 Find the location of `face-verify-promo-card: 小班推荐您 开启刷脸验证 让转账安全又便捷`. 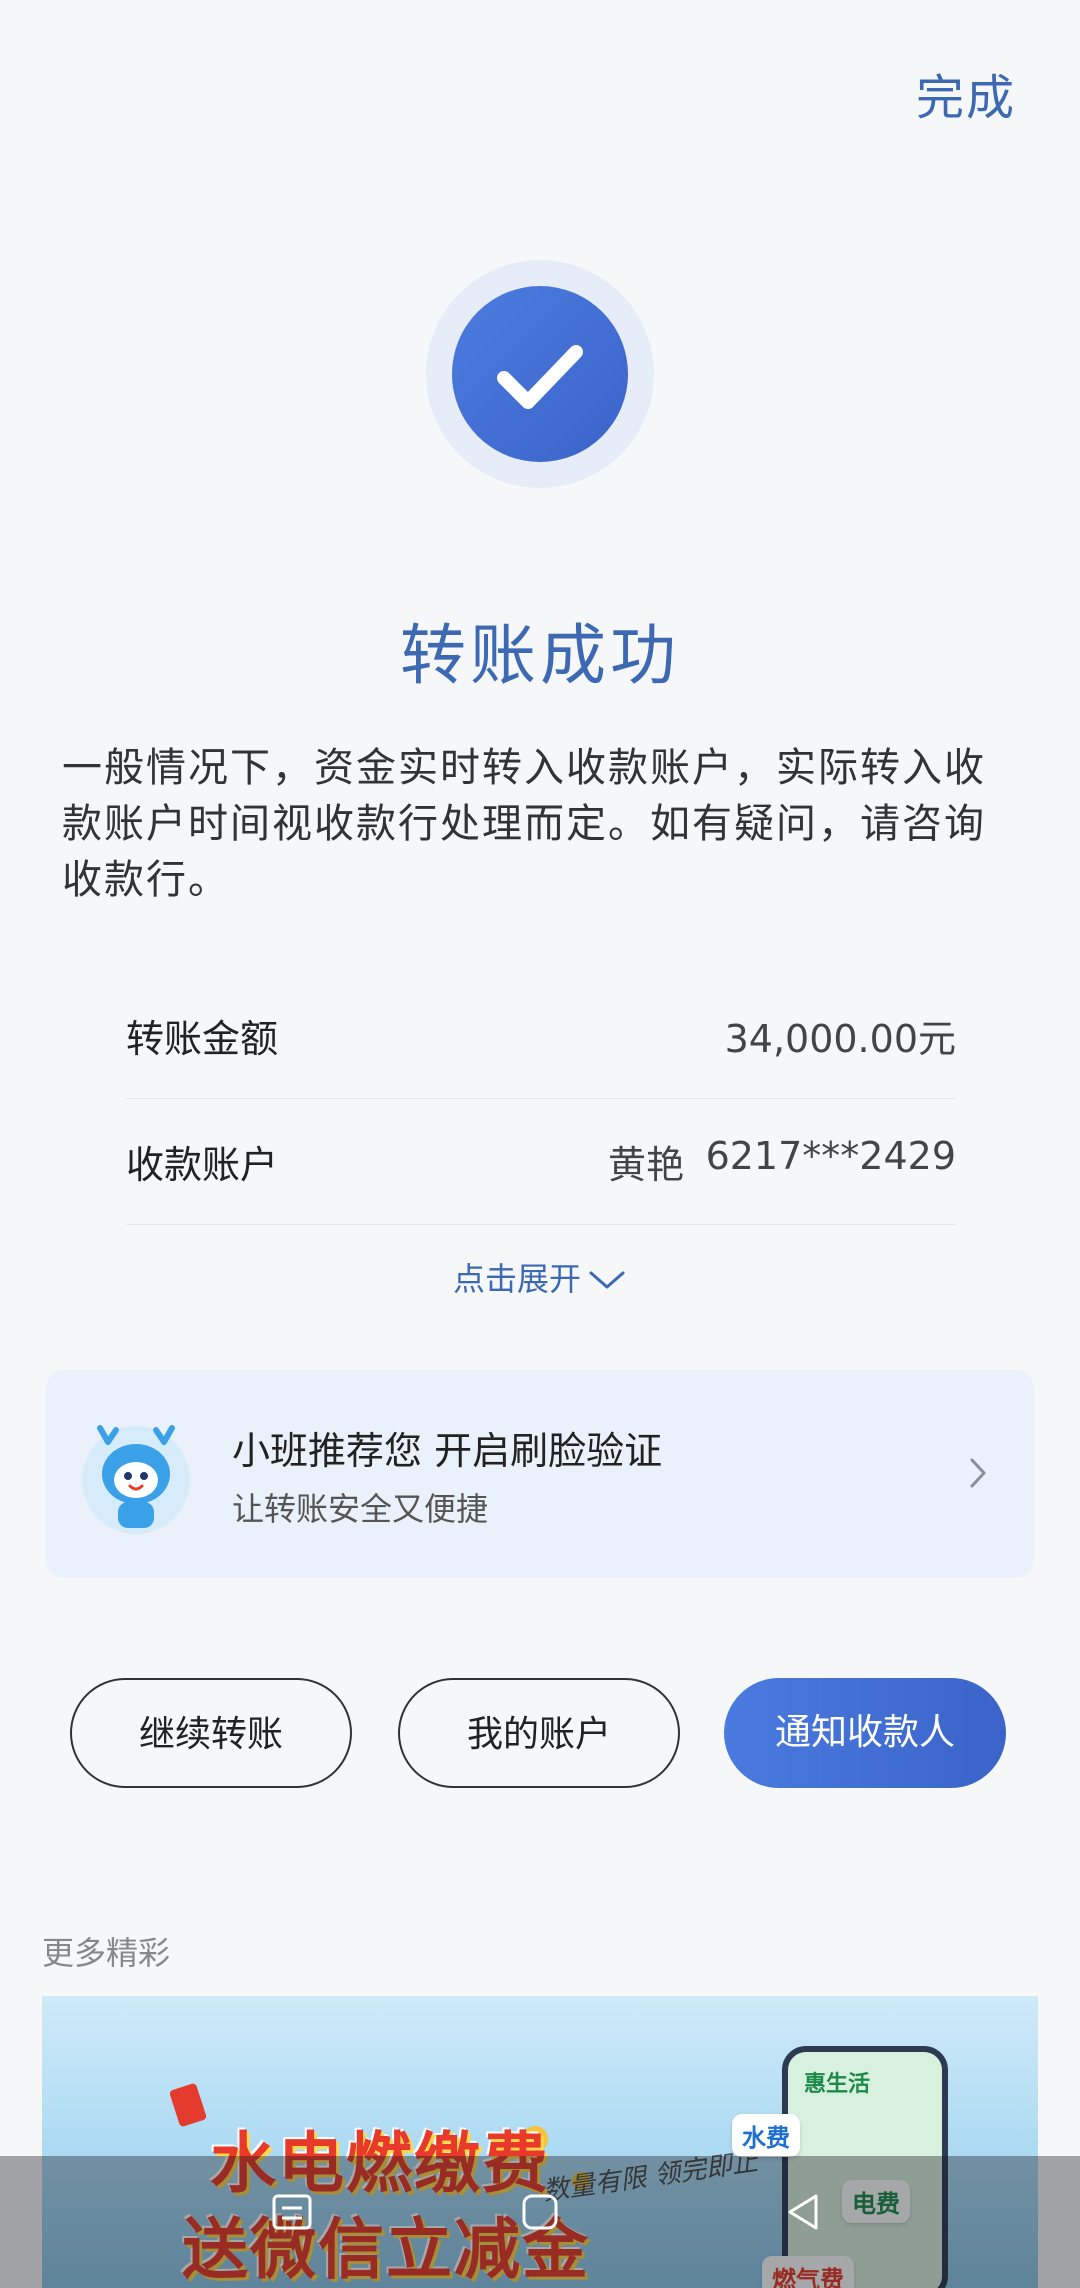

face-verify-promo-card: 小班推荐您 开启刷脸验证 让转账安全又便捷 is located at coordinates (540, 1474).